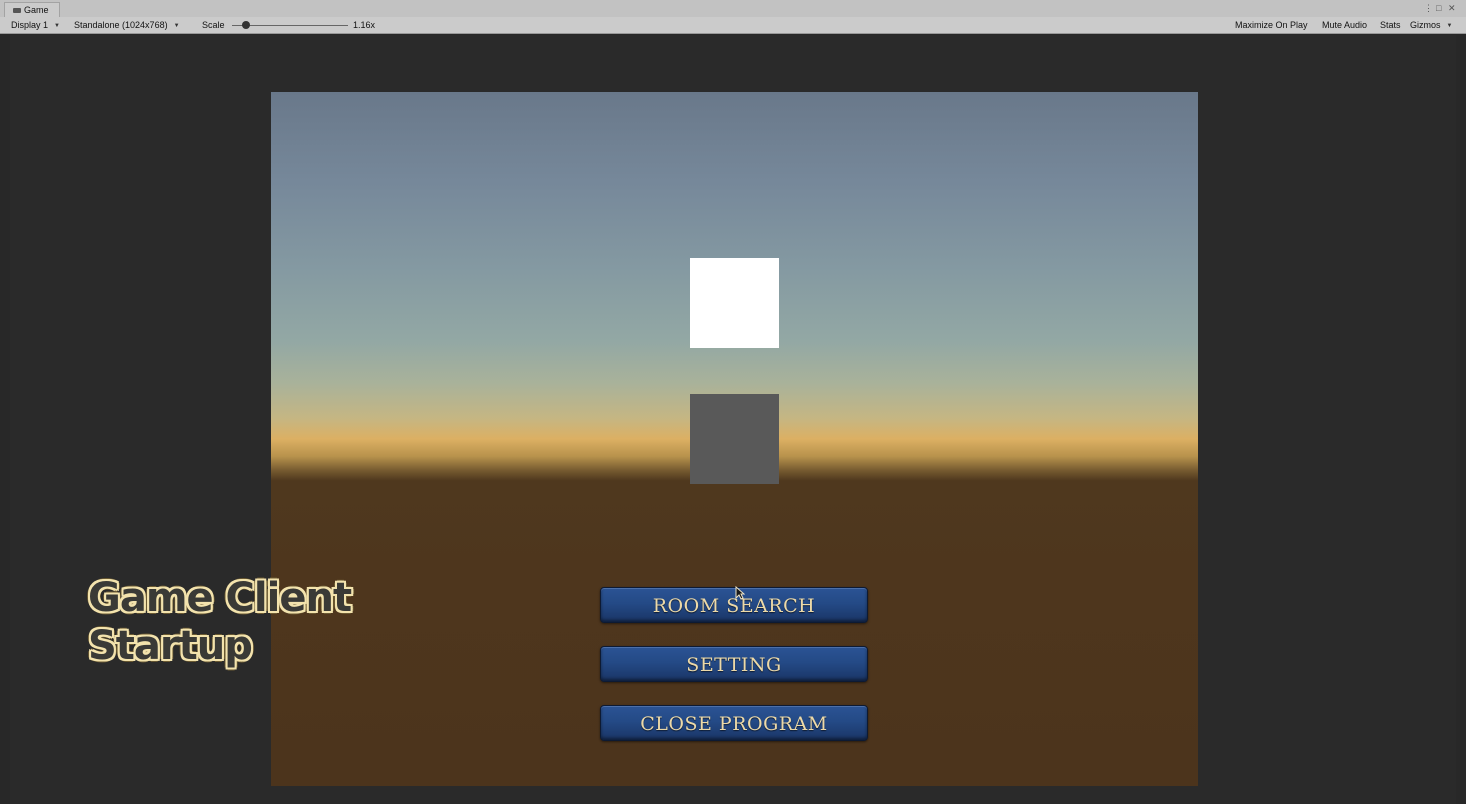  I want to click on gizmos-label: Gizmos, so click(1425, 25).